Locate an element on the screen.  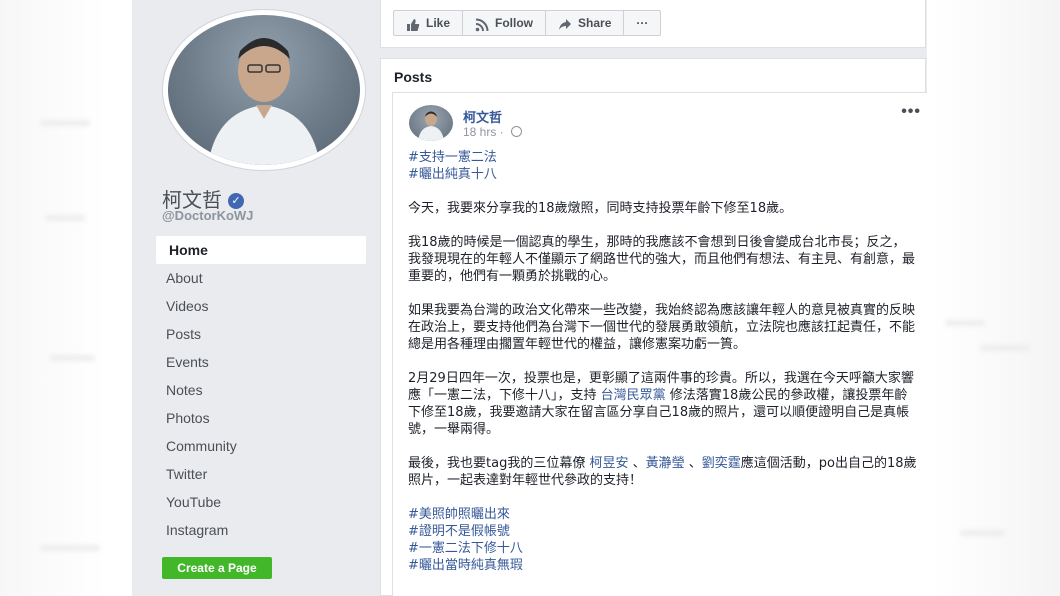
nav-item-twitter: Twitter is located at coordinates (261, 474).